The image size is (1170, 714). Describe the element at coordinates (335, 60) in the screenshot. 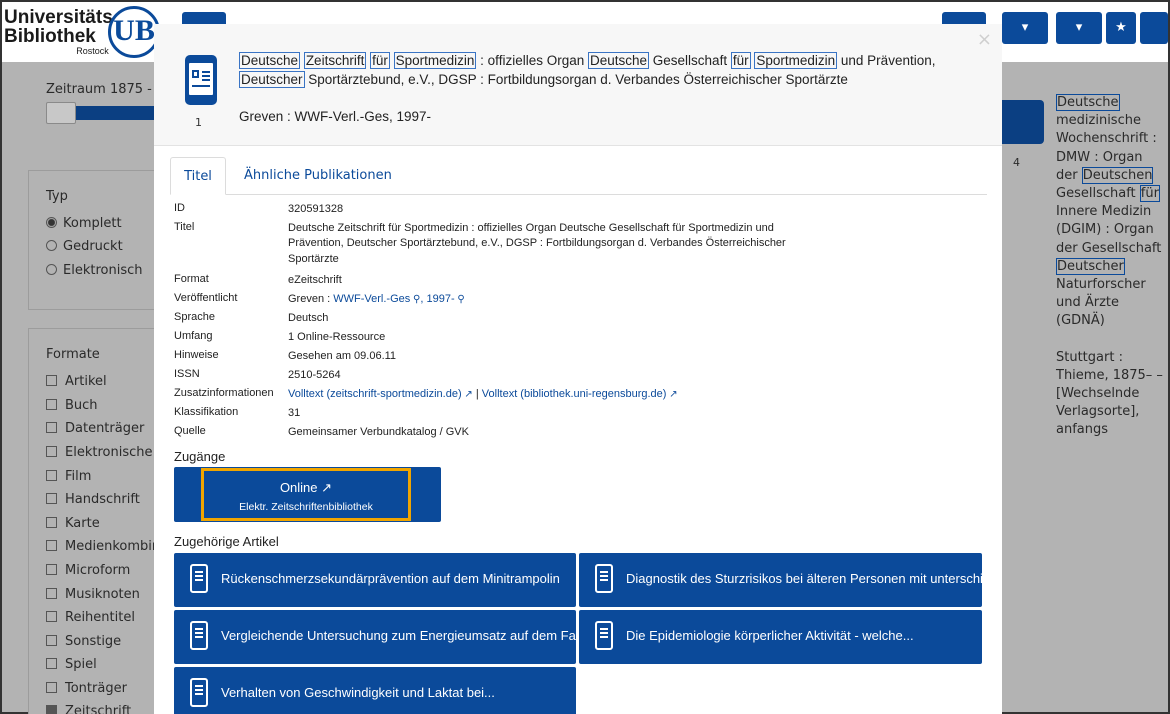

I see `search-term-highlight: Zeitschrift` at that location.